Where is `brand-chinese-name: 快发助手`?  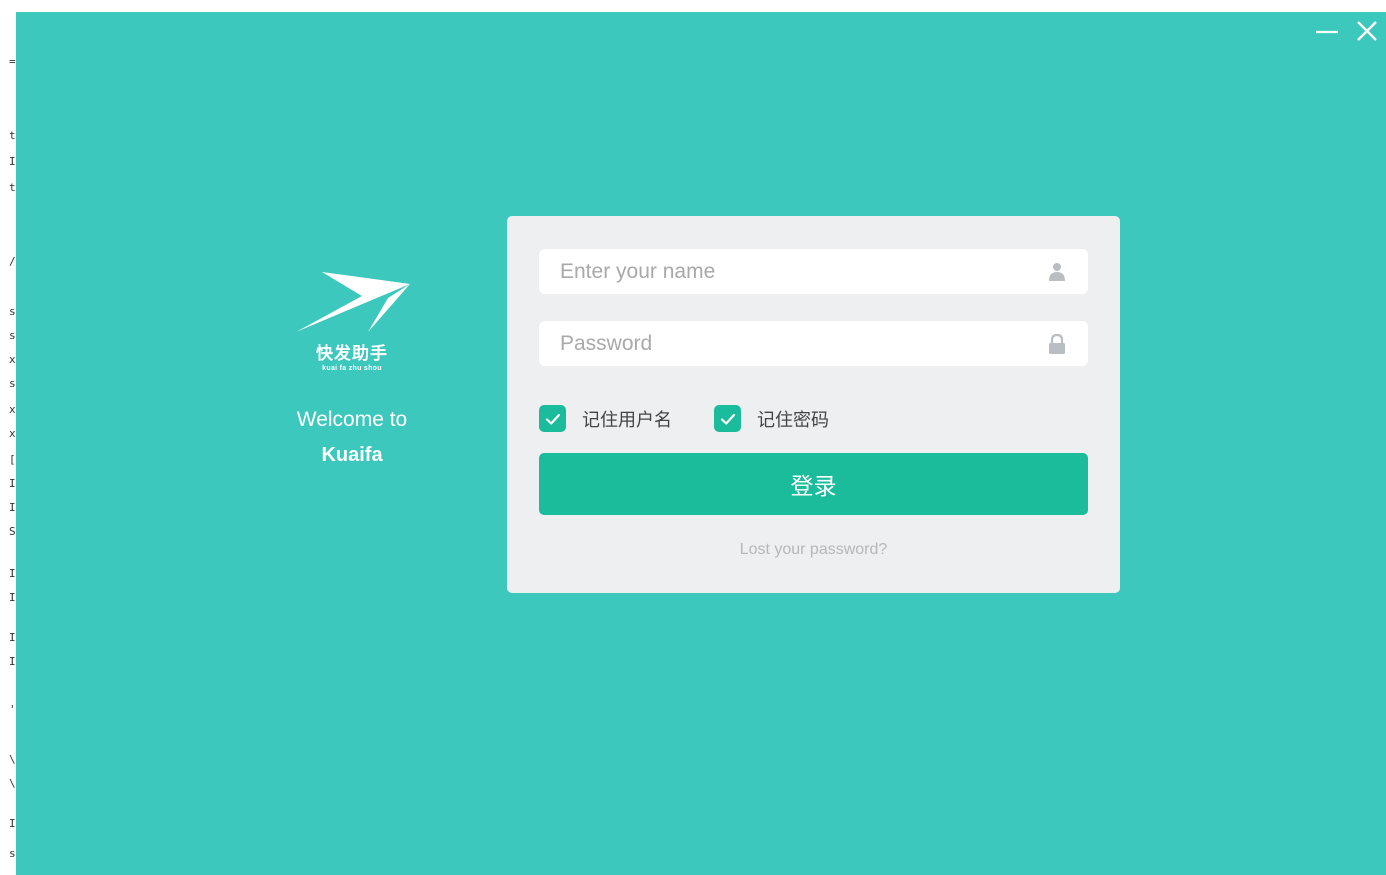 brand-chinese-name: 快发助手 is located at coordinates (352, 354).